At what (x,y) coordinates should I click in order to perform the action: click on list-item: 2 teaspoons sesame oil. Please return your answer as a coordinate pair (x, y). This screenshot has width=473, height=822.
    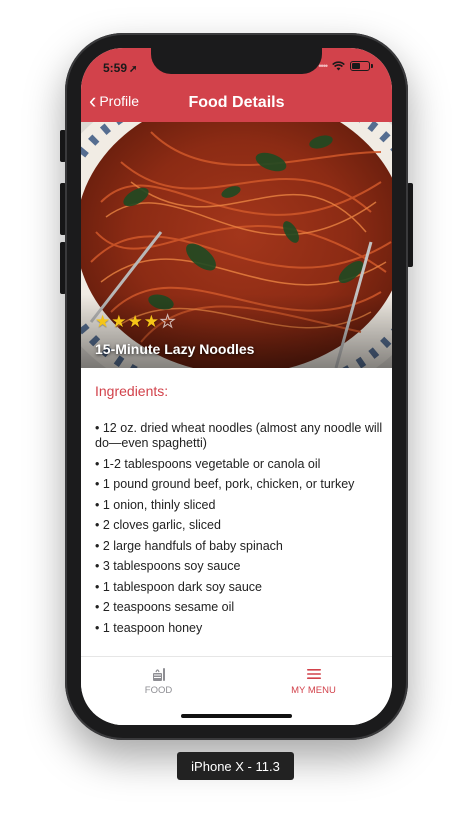
    Looking at the image, I should click on (240, 607).